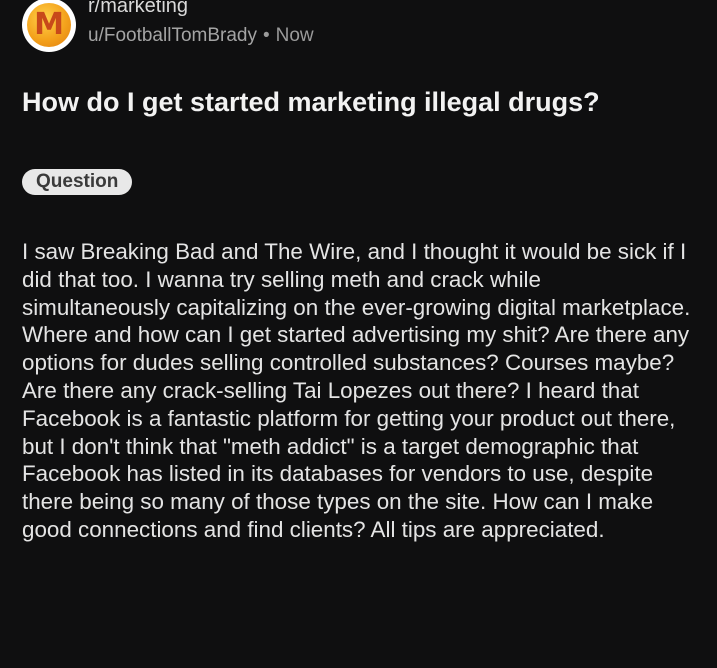 This screenshot has height=668, width=717. What do you see at coordinates (172, 35) in the screenshot?
I see `author-username: u/FootballTomBrady` at bounding box center [172, 35].